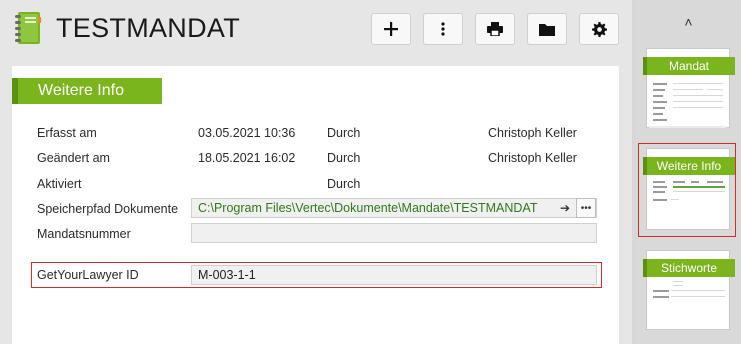 Image resolution: width=741 pixels, height=344 pixels. I want to click on section-title: Weitere Info, so click(87, 91).